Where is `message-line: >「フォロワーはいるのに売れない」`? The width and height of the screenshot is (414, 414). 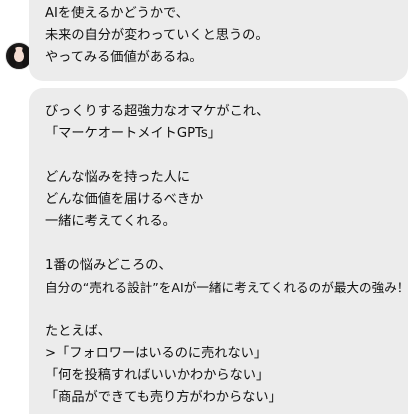 message-line: >「フォロワーはいるのに売れない」 is located at coordinates (156, 353).